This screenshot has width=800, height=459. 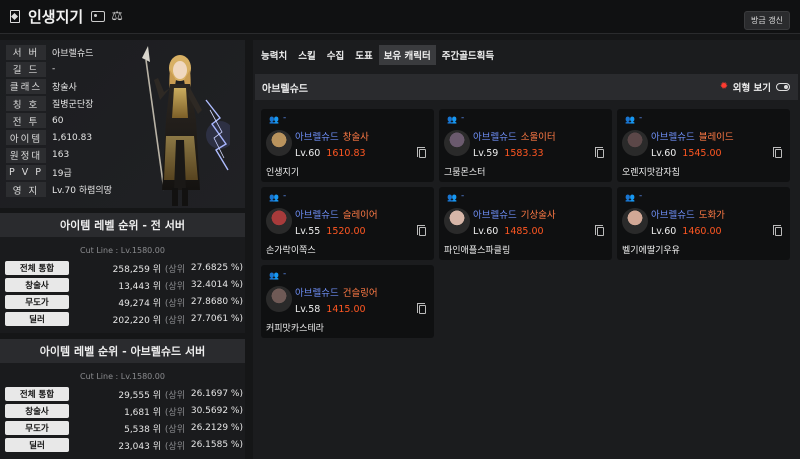 I want to click on page-title: 인생지기, so click(x=56, y=17).